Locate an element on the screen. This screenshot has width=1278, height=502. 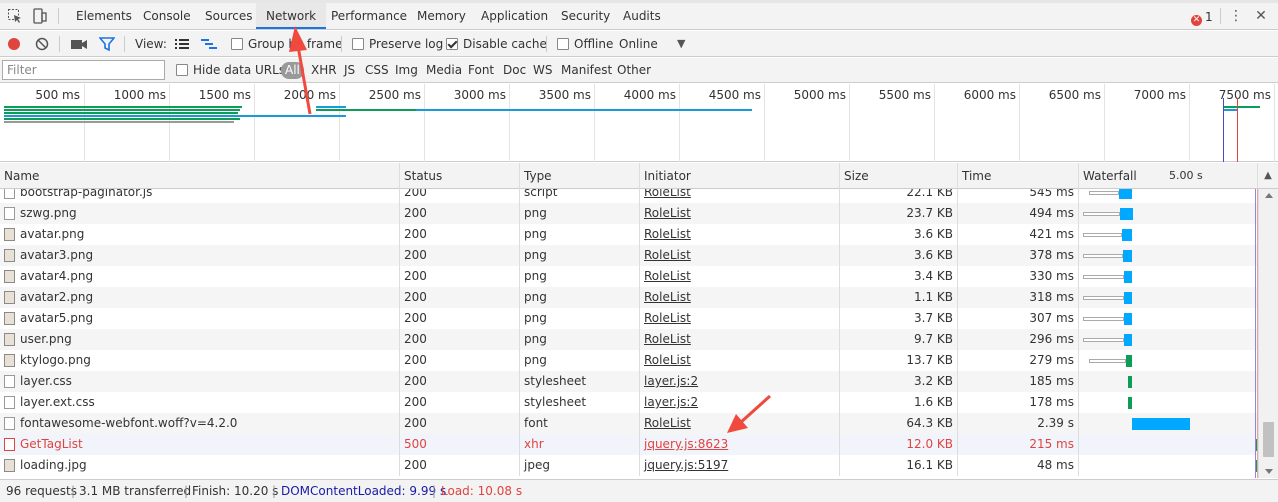
screenshot-camera-icon is located at coordinates (79, 44).